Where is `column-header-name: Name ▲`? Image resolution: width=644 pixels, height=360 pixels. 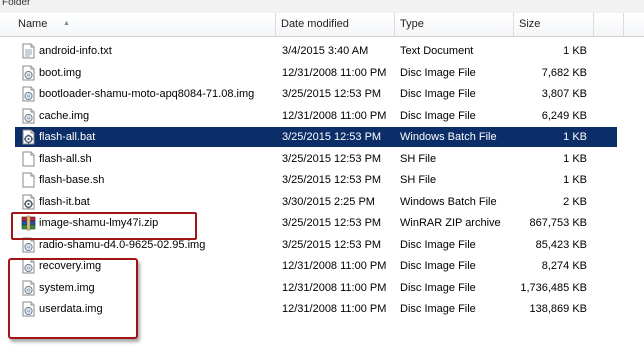 column-header-name: Name ▲ is located at coordinates (144, 24).